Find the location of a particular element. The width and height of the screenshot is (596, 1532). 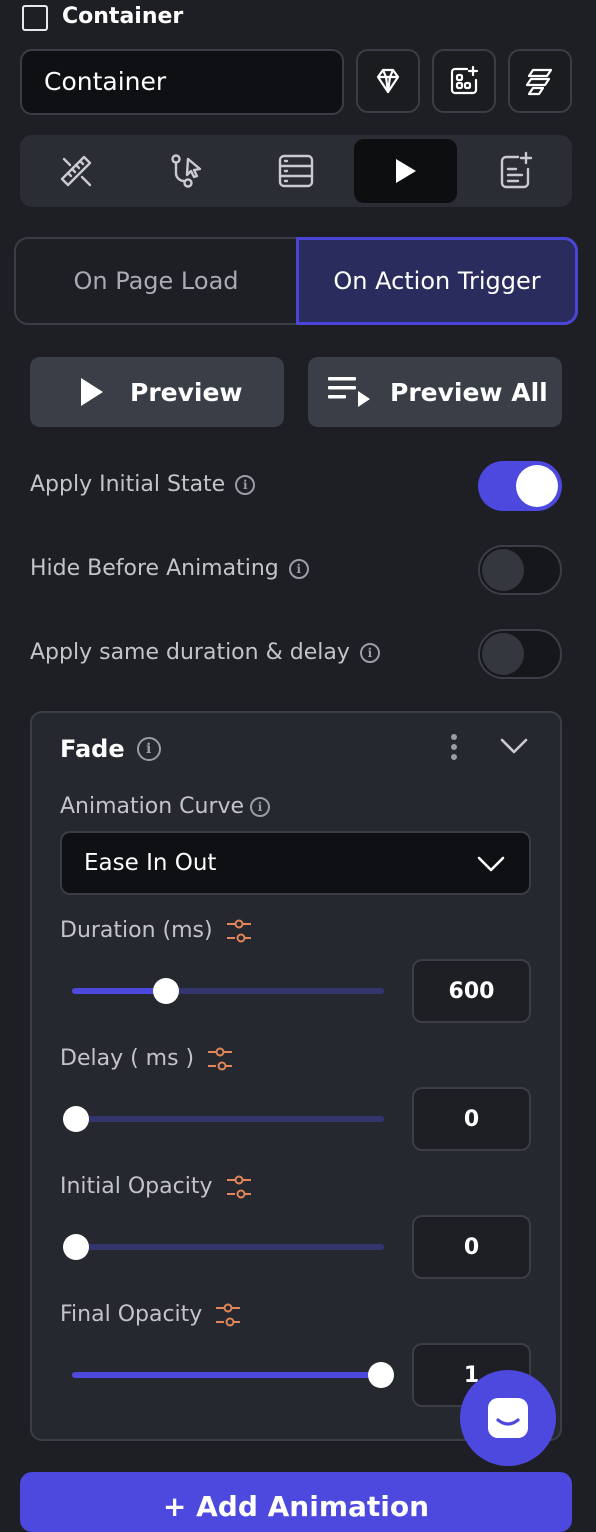

theme-button is located at coordinates (540, 81).